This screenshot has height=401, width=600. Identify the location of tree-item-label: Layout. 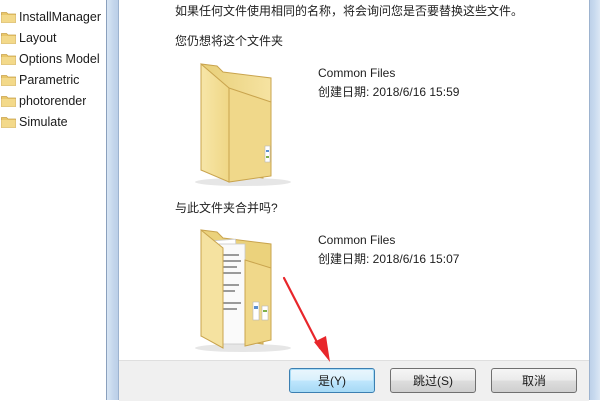
(38, 37).